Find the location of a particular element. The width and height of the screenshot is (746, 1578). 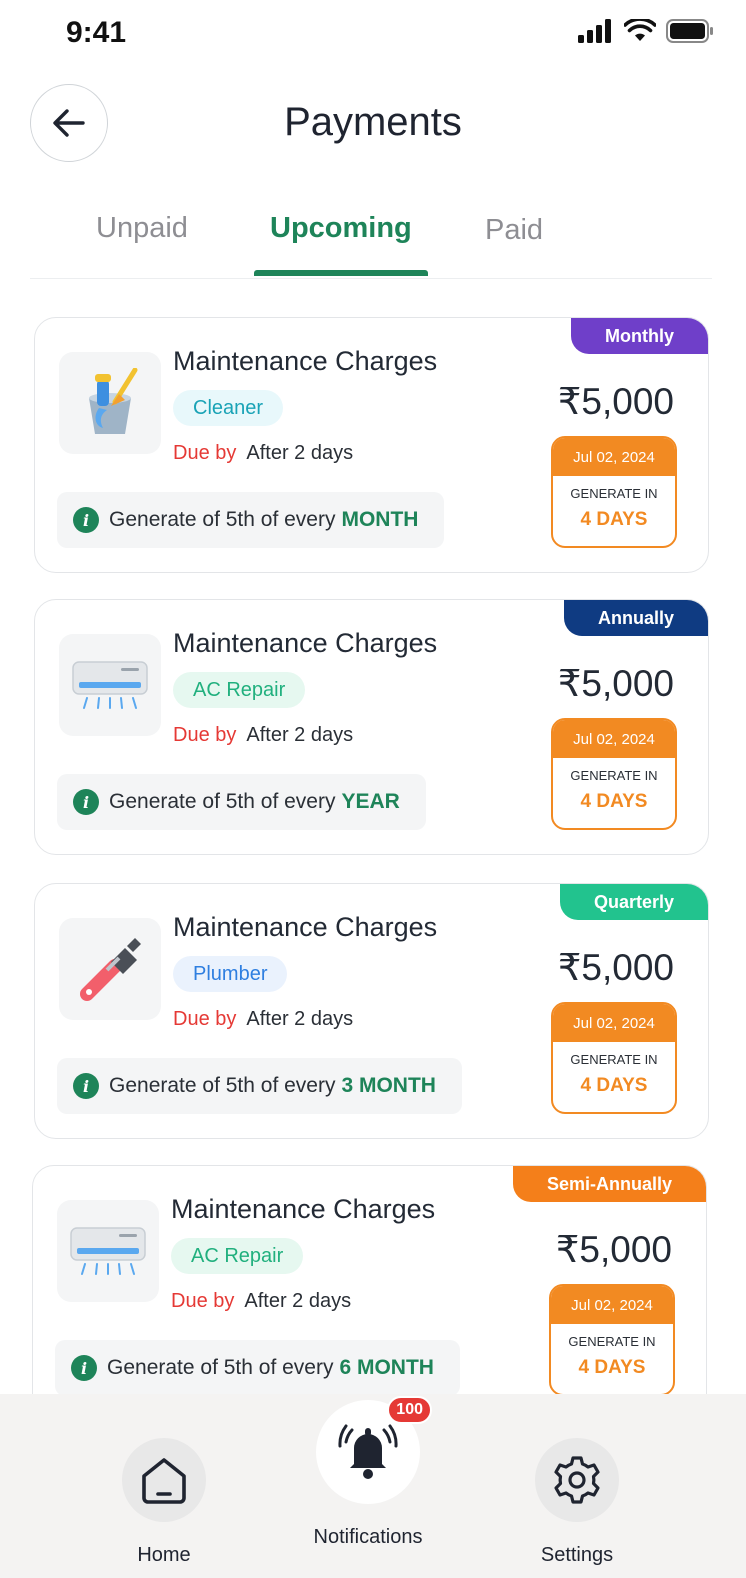

gear-icon is located at coordinates (577, 1480).